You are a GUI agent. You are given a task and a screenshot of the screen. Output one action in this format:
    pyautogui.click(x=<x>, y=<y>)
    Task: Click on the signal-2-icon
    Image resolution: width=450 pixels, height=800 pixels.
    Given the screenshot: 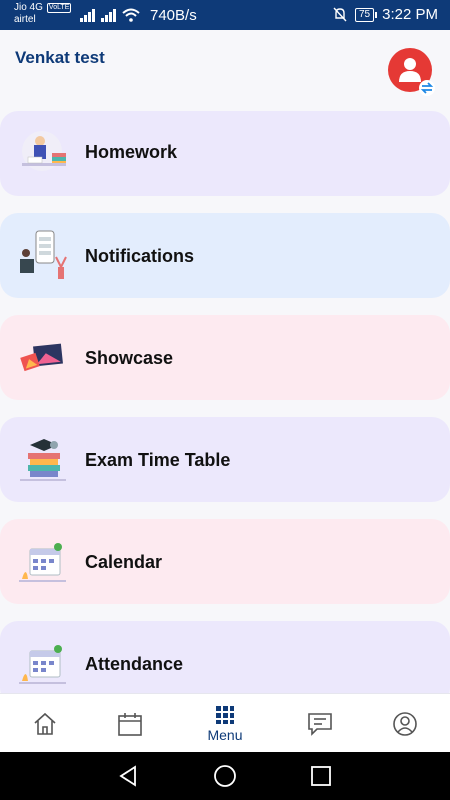 What is the action you would take?
    pyautogui.click(x=108, y=15)
    